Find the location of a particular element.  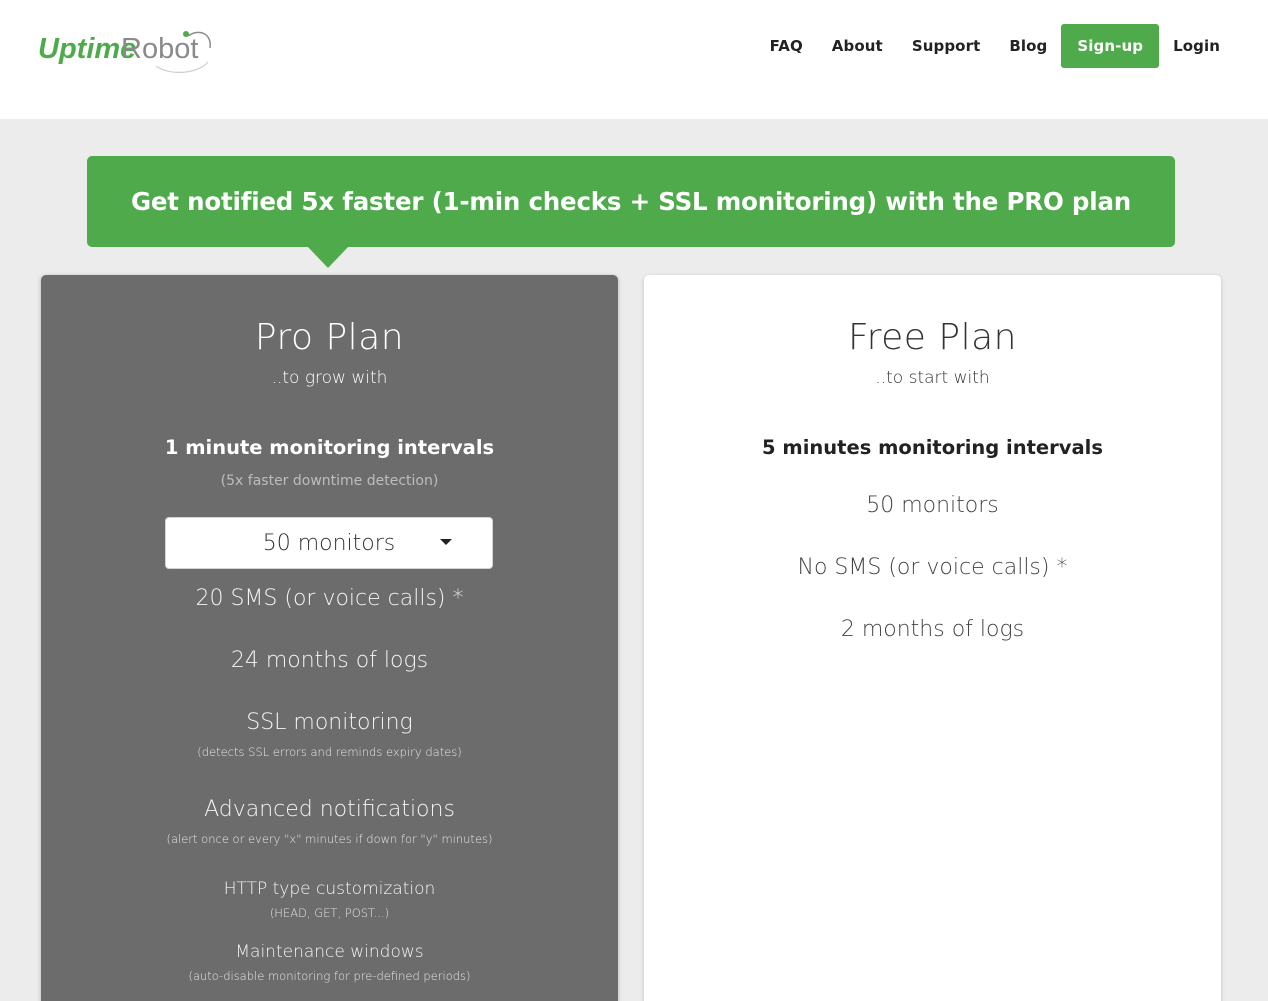

nav-link-about: About is located at coordinates (857, 46).